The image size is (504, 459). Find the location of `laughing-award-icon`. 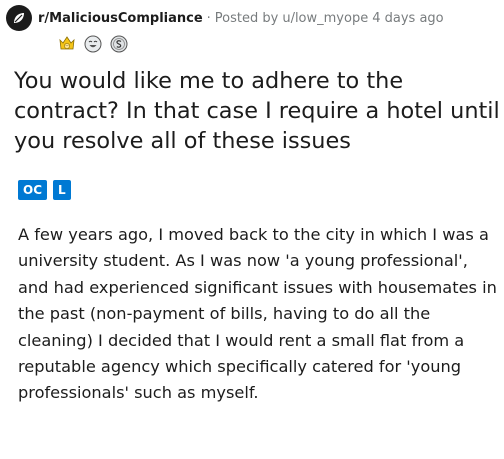

laughing-award-icon is located at coordinates (93, 44).